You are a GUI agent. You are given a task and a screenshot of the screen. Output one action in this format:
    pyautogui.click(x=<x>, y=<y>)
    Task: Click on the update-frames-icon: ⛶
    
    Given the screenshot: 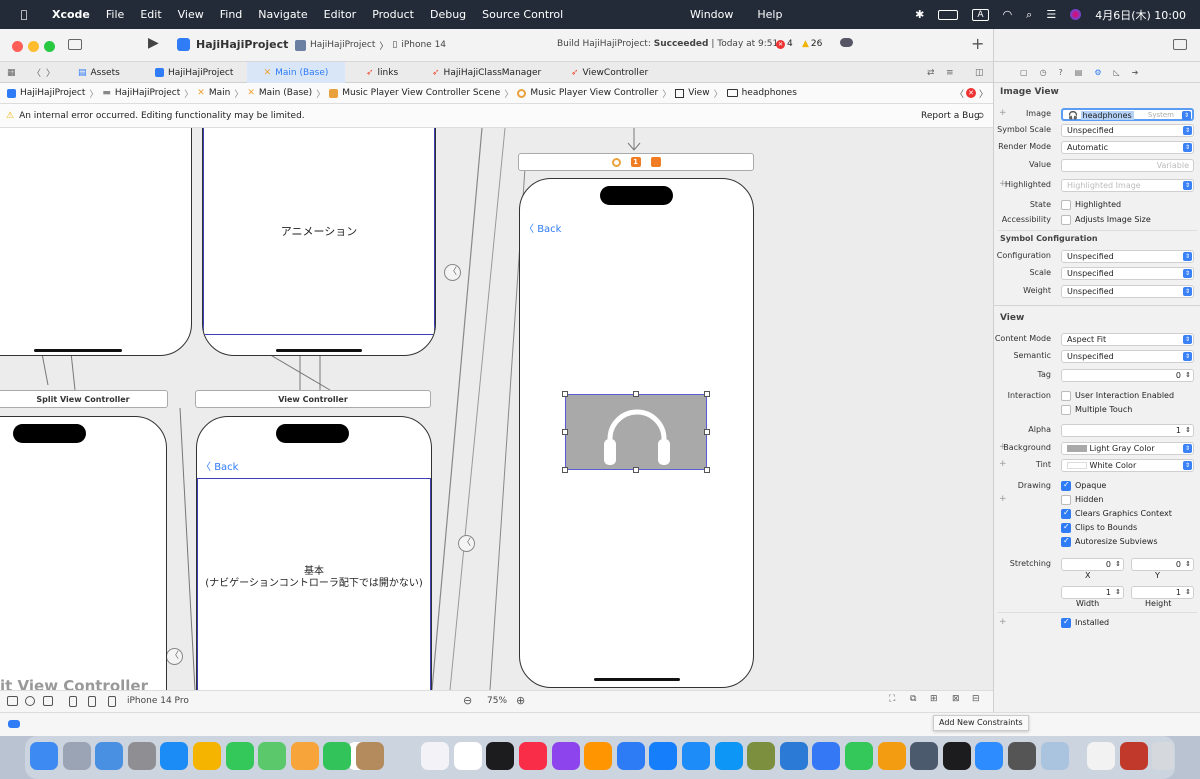 What is the action you would take?
    pyautogui.click(x=892, y=699)
    